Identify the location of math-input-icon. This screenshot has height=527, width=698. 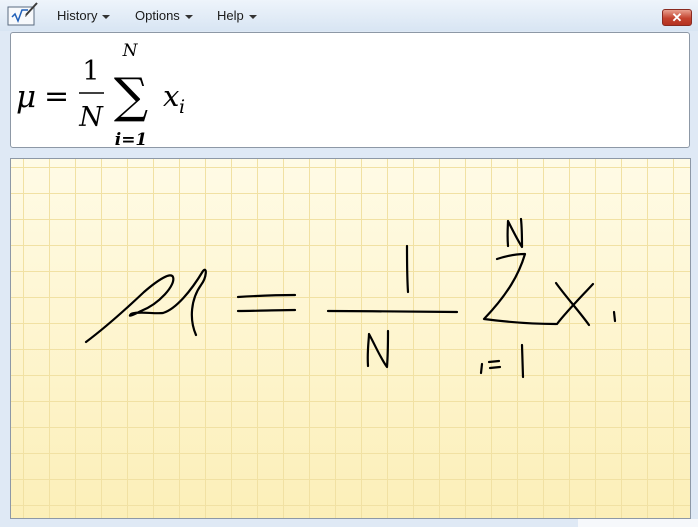
(23, 14).